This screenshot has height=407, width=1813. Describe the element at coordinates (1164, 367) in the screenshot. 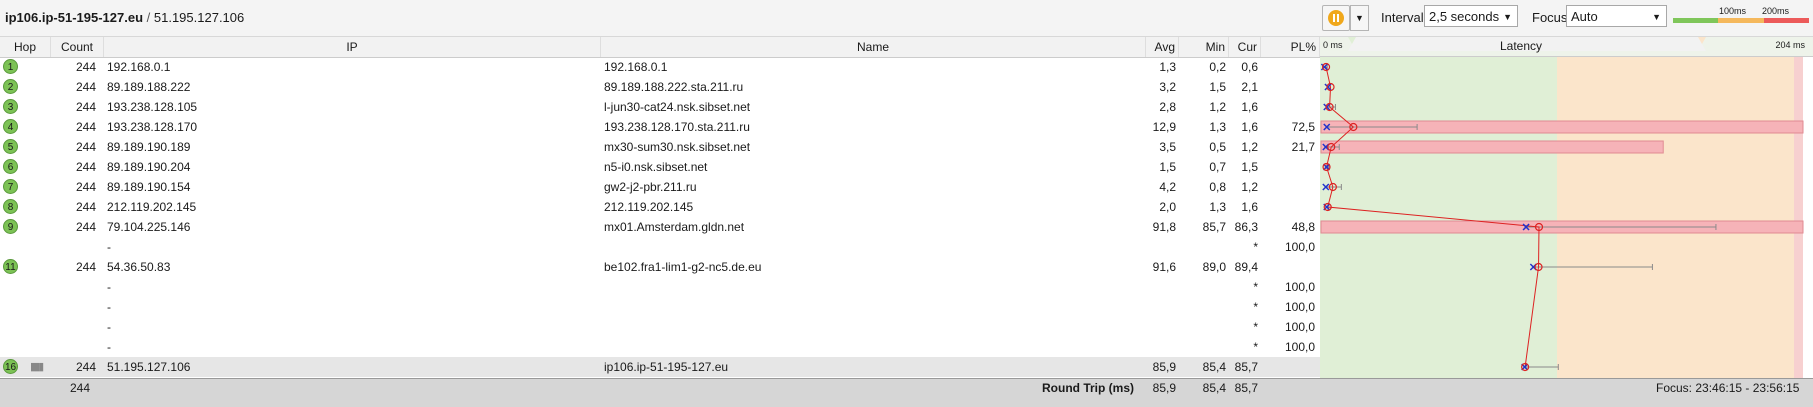

I see `row-avg: 85,9` at that location.